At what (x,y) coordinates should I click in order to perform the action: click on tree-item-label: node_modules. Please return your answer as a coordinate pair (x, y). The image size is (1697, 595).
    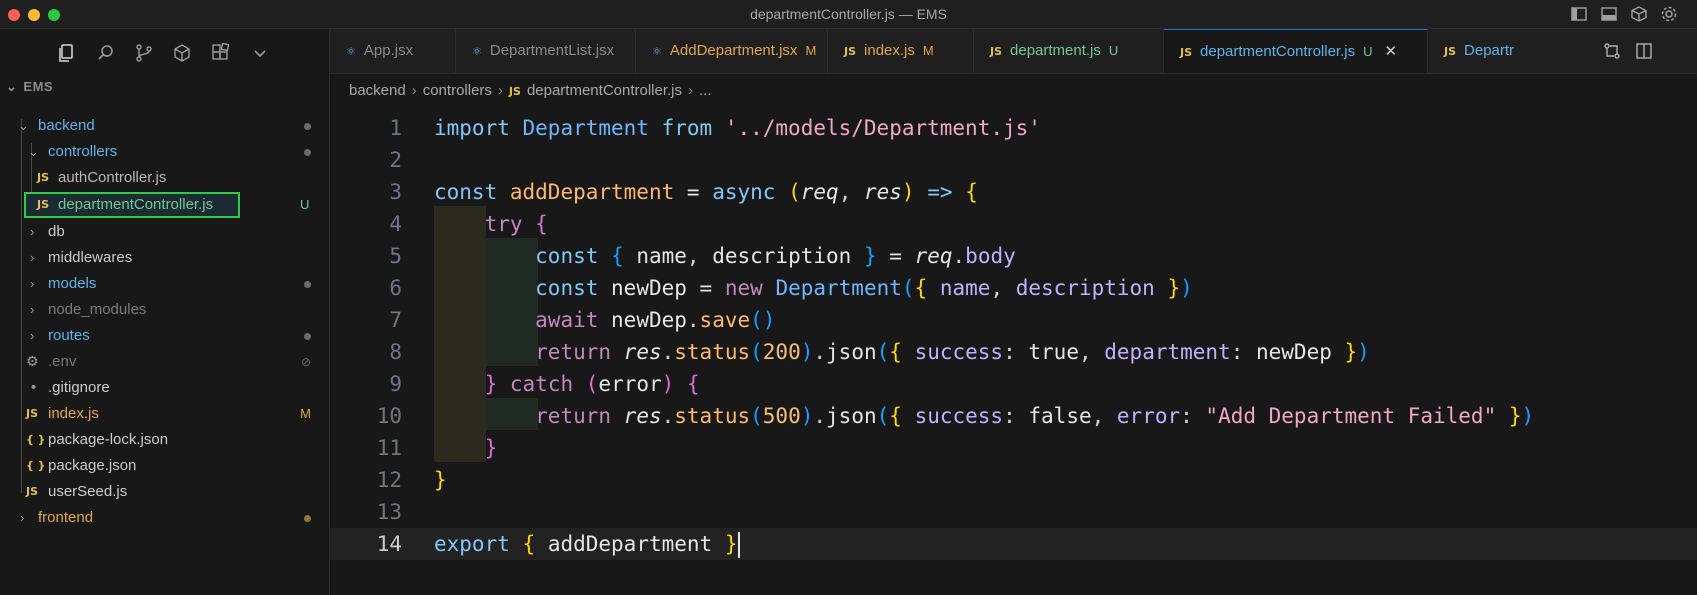
    Looking at the image, I should click on (97, 309).